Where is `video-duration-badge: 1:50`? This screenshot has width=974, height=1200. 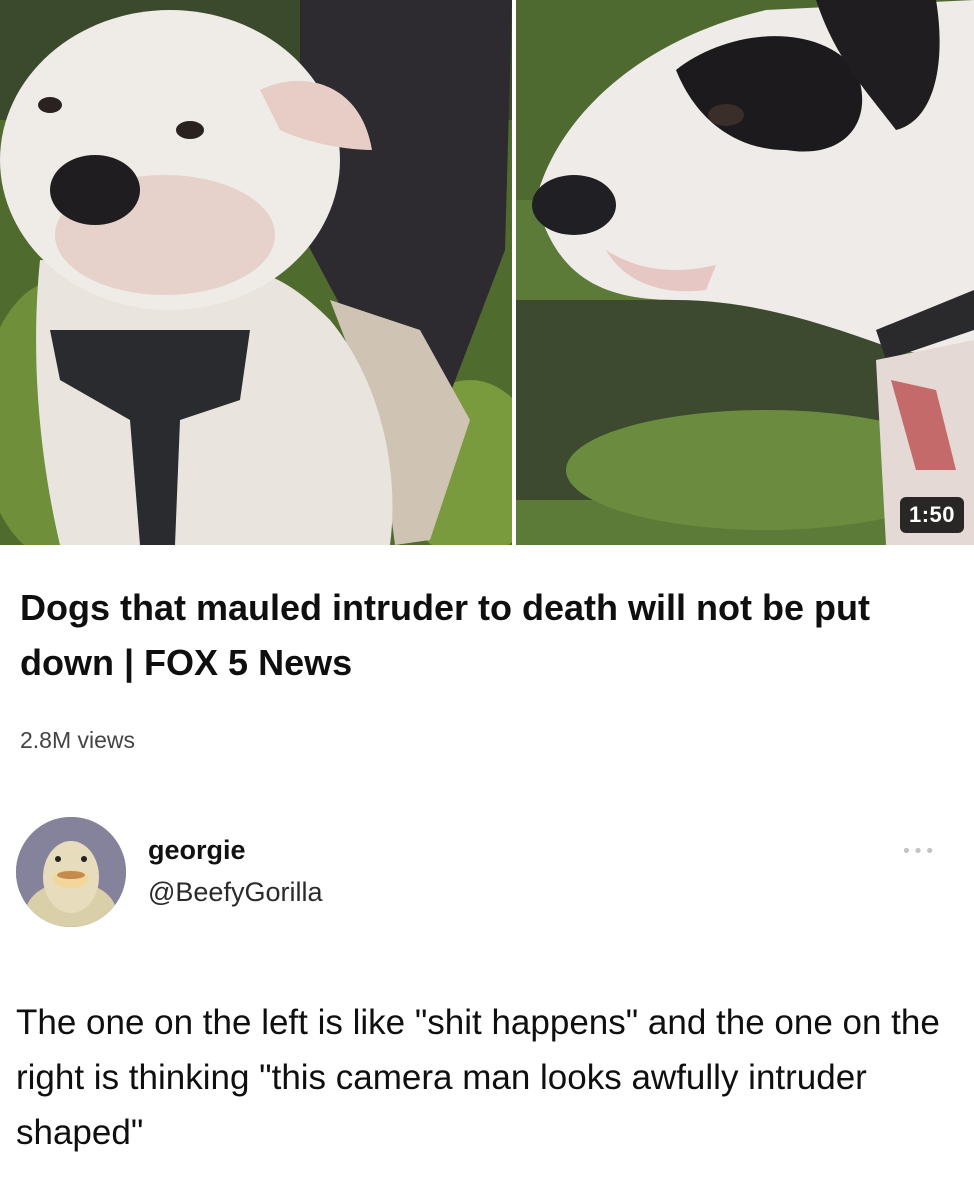
video-duration-badge: 1:50 is located at coordinates (931, 515).